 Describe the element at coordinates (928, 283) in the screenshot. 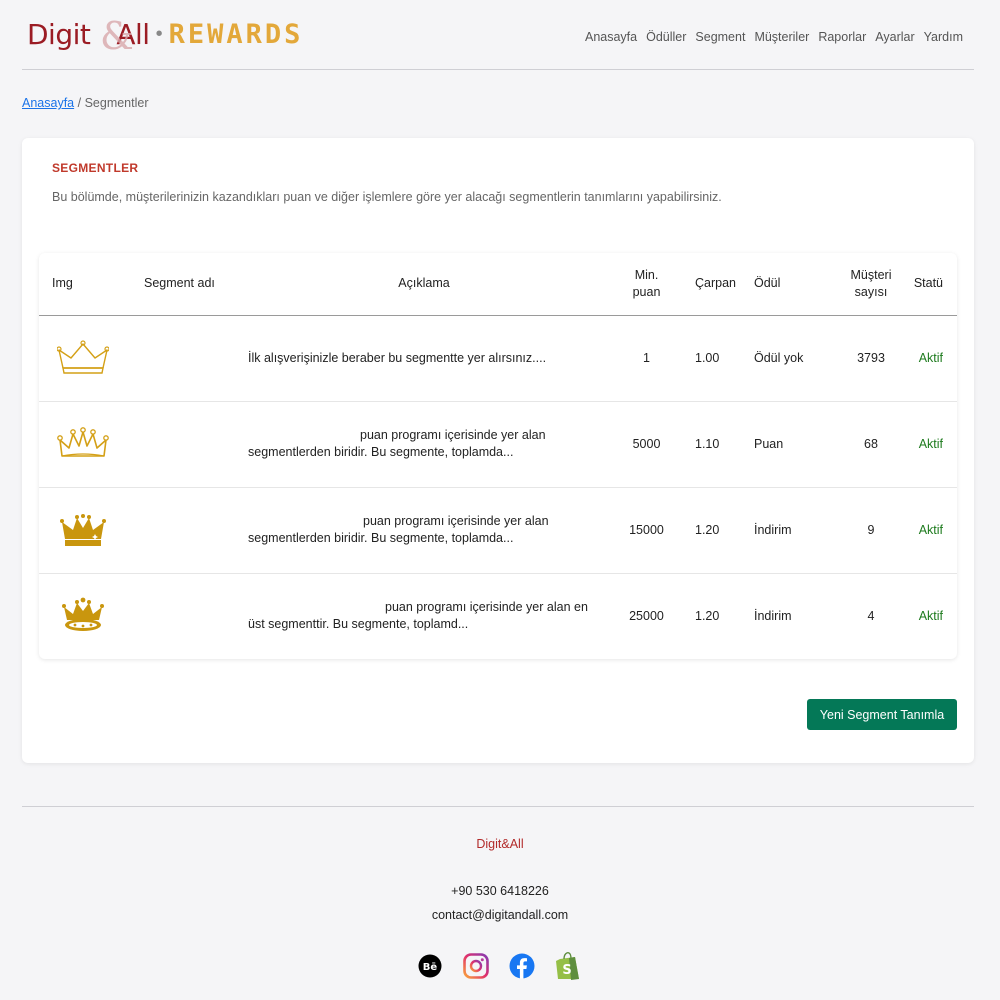

I see `header-status: Statü` at that location.